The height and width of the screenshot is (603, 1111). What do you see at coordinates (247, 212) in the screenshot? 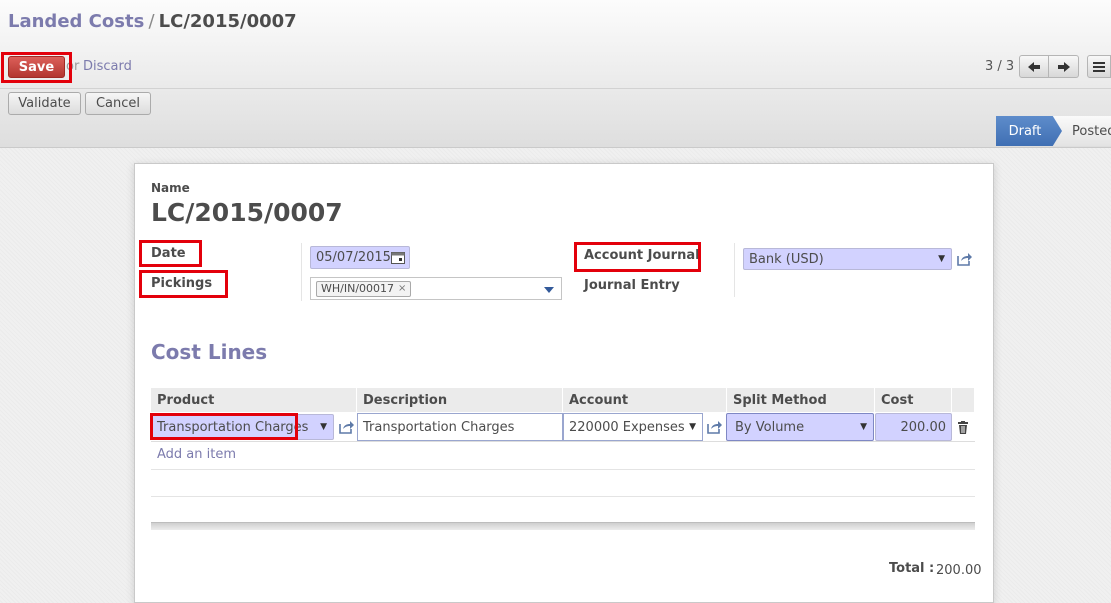
I see `record-name: LC/2015/0007` at bounding box center [247, 212].